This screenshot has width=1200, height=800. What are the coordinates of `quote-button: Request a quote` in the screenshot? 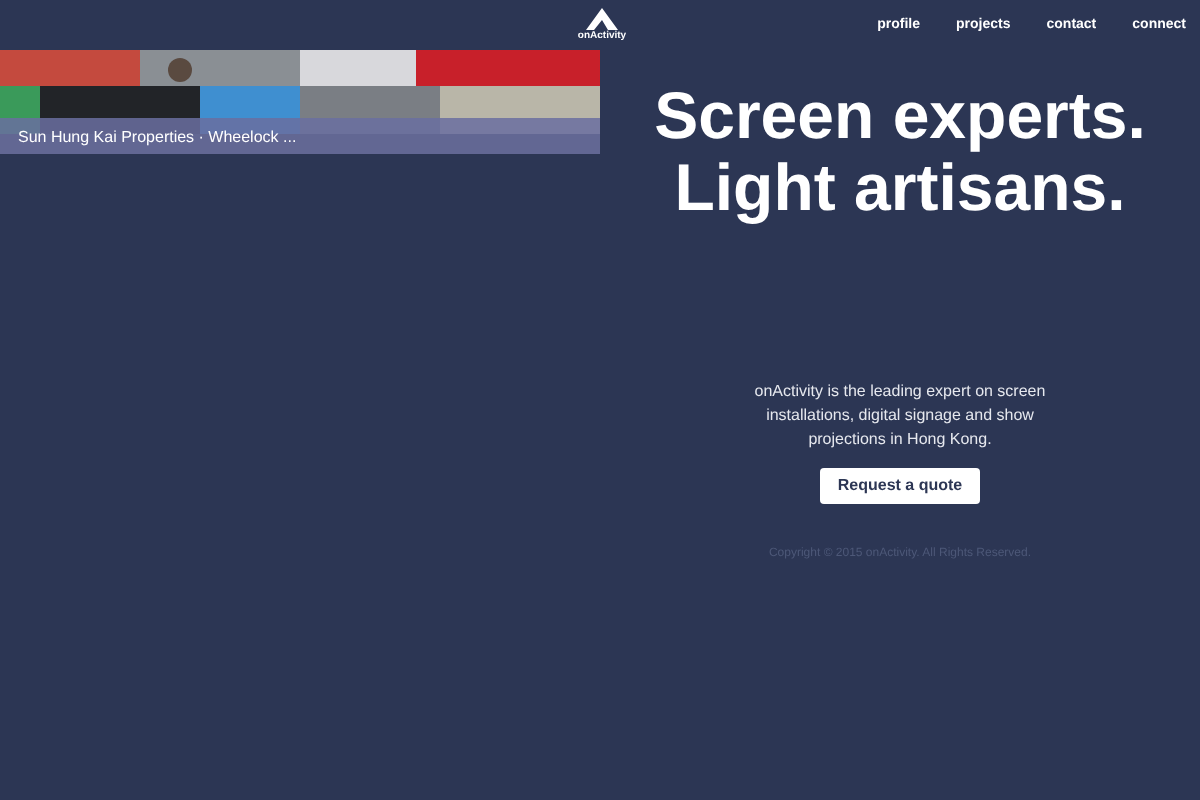 It's located at (900, 486).